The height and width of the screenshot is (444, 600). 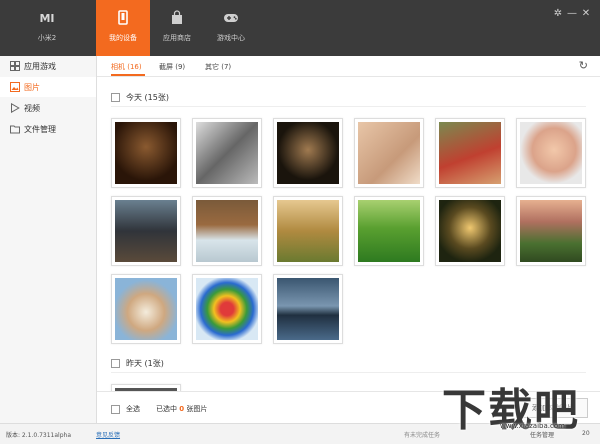 I want to click on settings-icon: ✲, so click(x=558, y=13).